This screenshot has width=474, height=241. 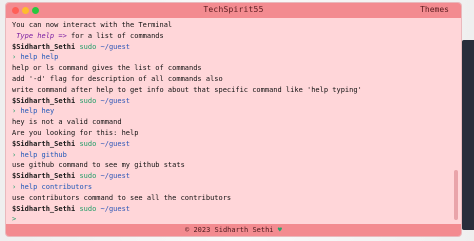 What do you see at coordinates (456, 121) in the screenshot?
I see `terminal-scrollbar` at bounding box center [456, 121].